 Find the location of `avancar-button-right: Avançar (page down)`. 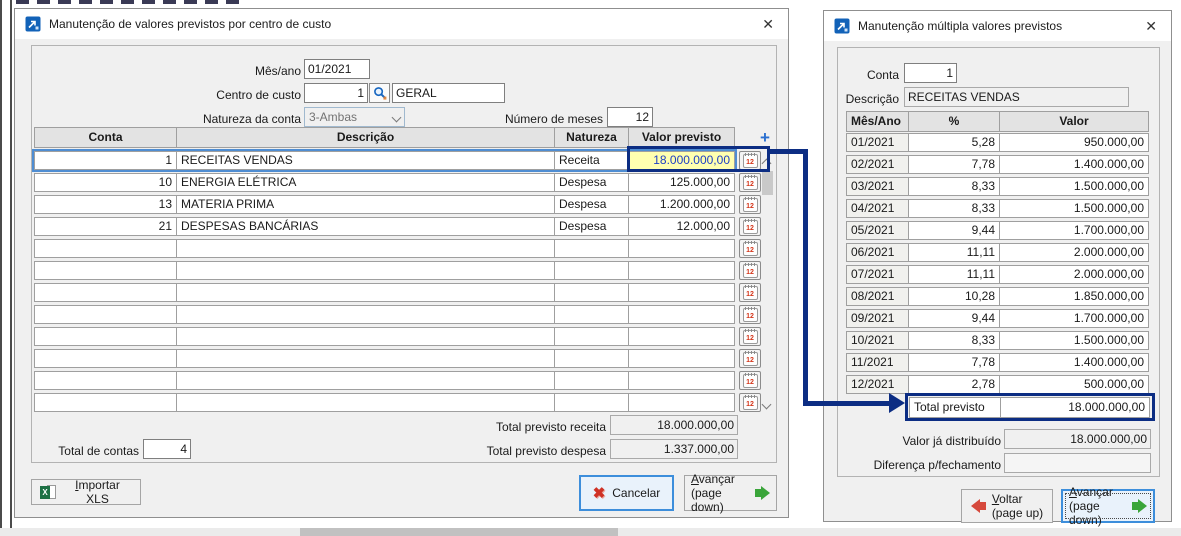

avancar-button-right: Avançar (page down) is located at coordinates (1108, 506).